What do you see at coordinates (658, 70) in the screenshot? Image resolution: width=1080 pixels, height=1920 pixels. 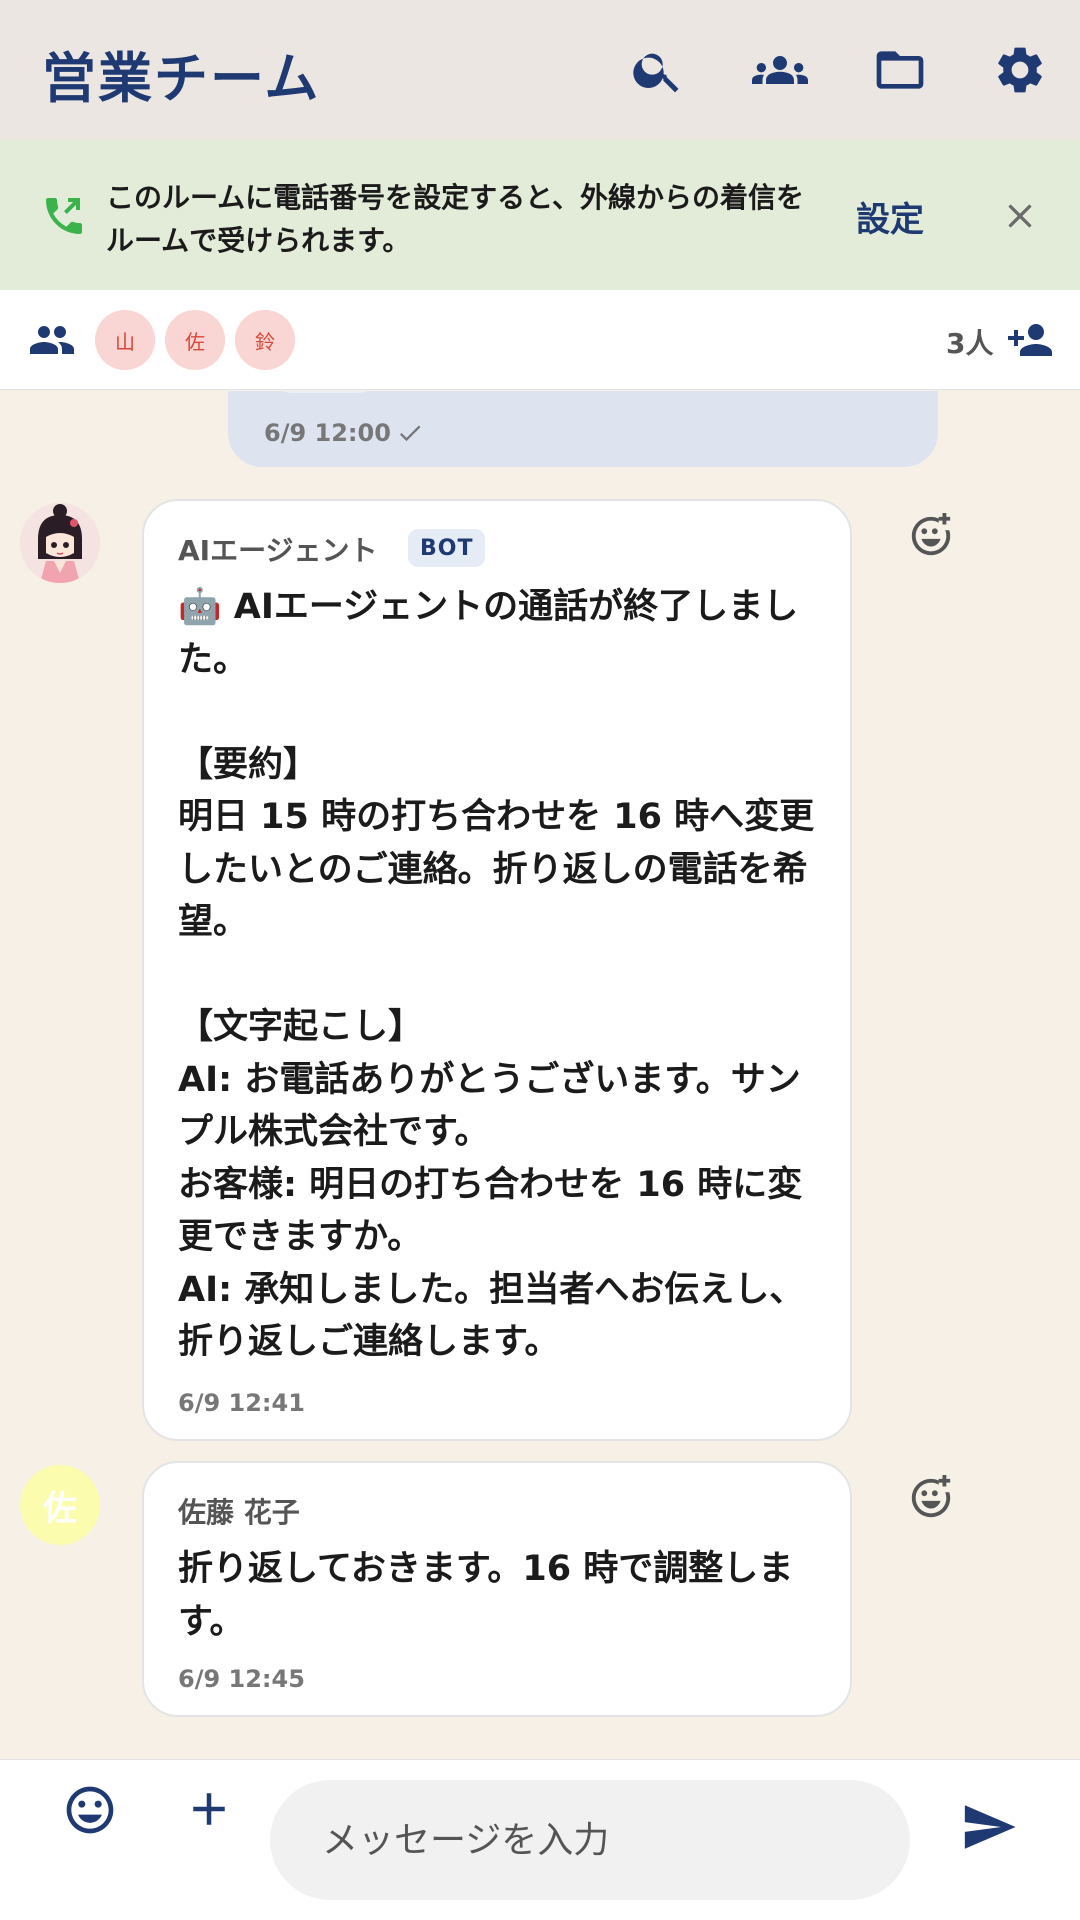 I see `search-icon` at bounding box center [658, 70].